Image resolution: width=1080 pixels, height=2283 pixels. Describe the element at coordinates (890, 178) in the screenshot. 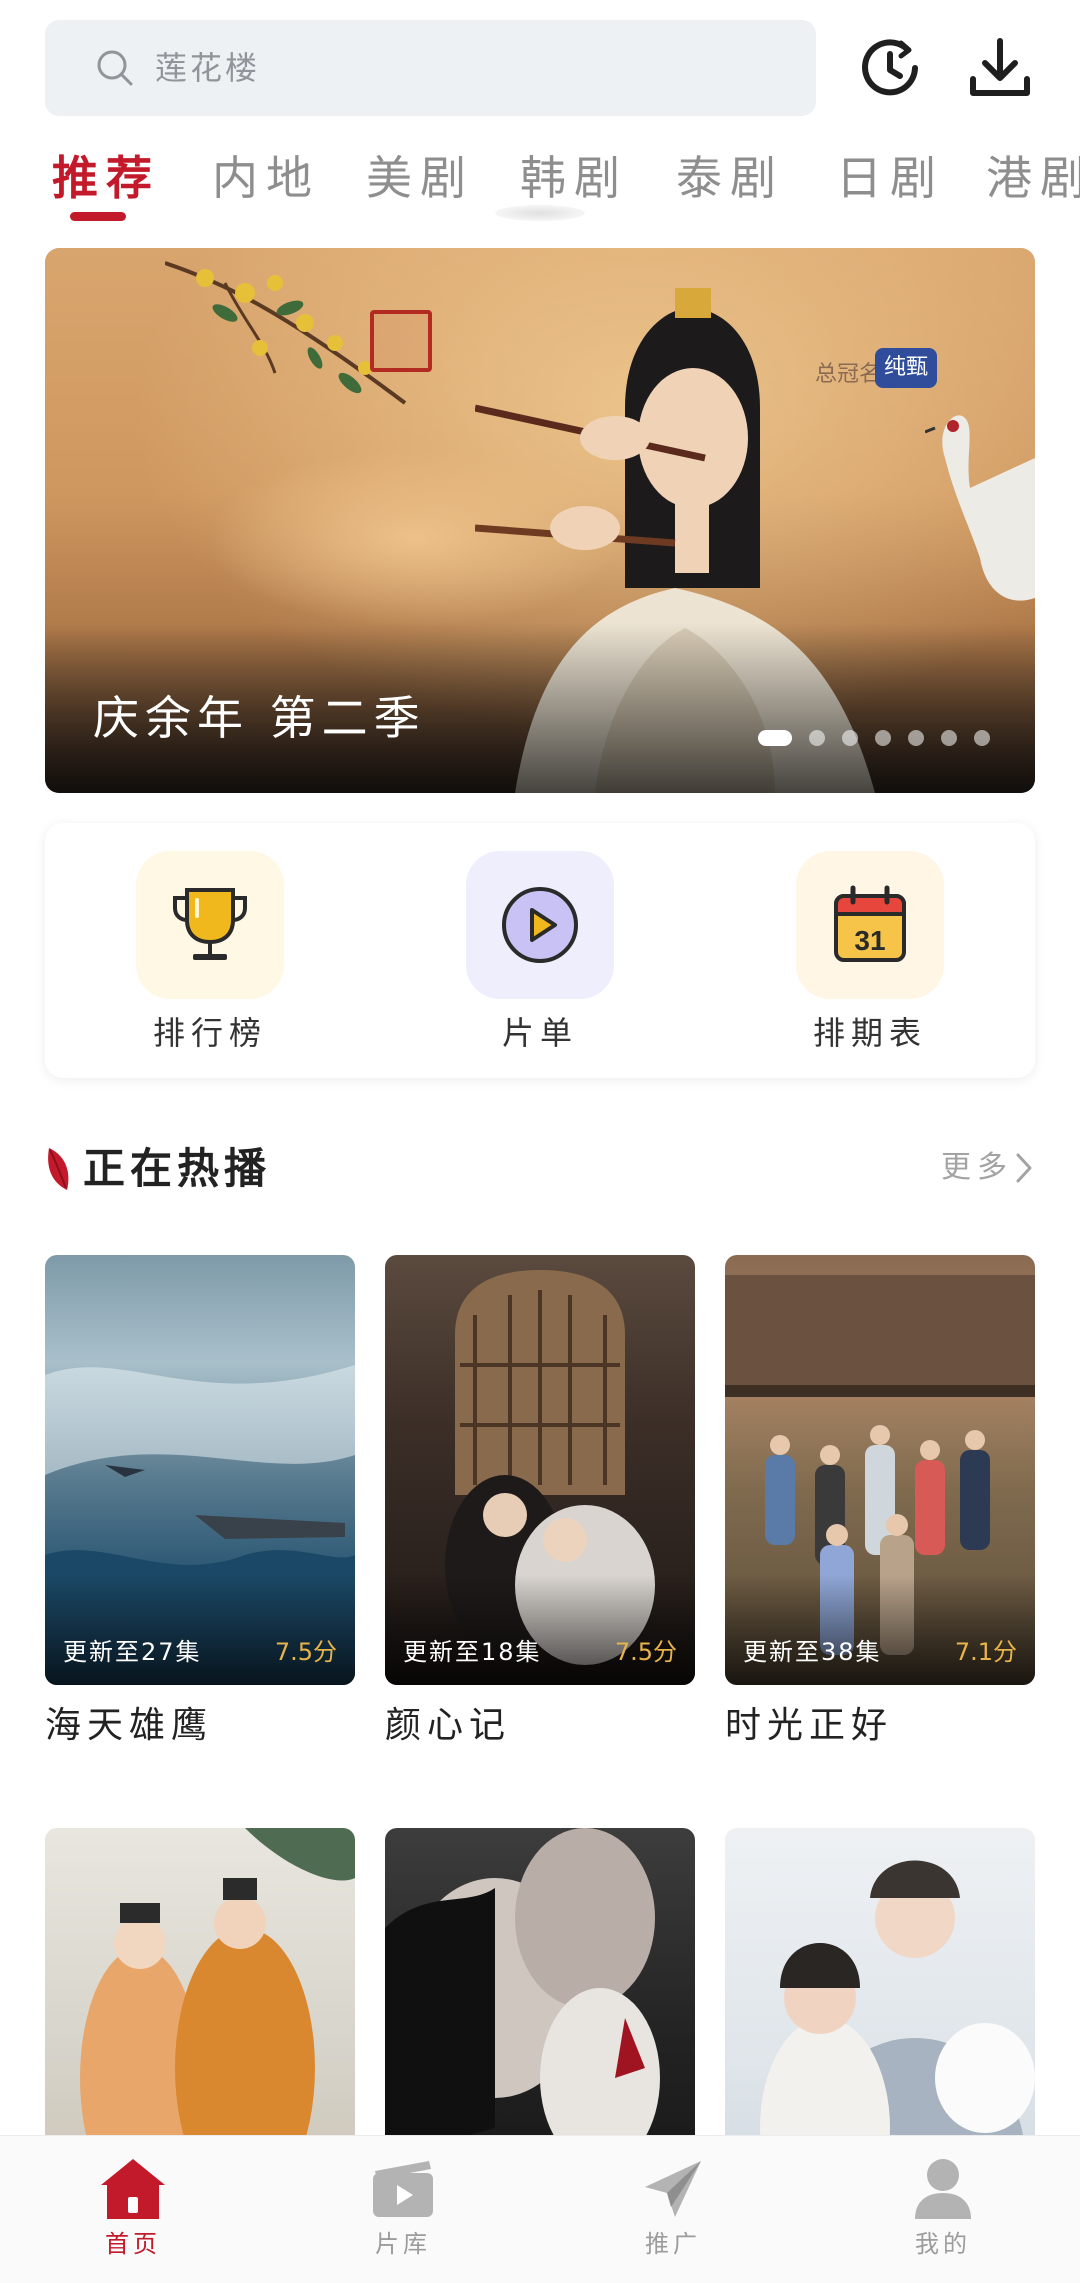

I see `tab-japanese-drama: 日剧` at that location.